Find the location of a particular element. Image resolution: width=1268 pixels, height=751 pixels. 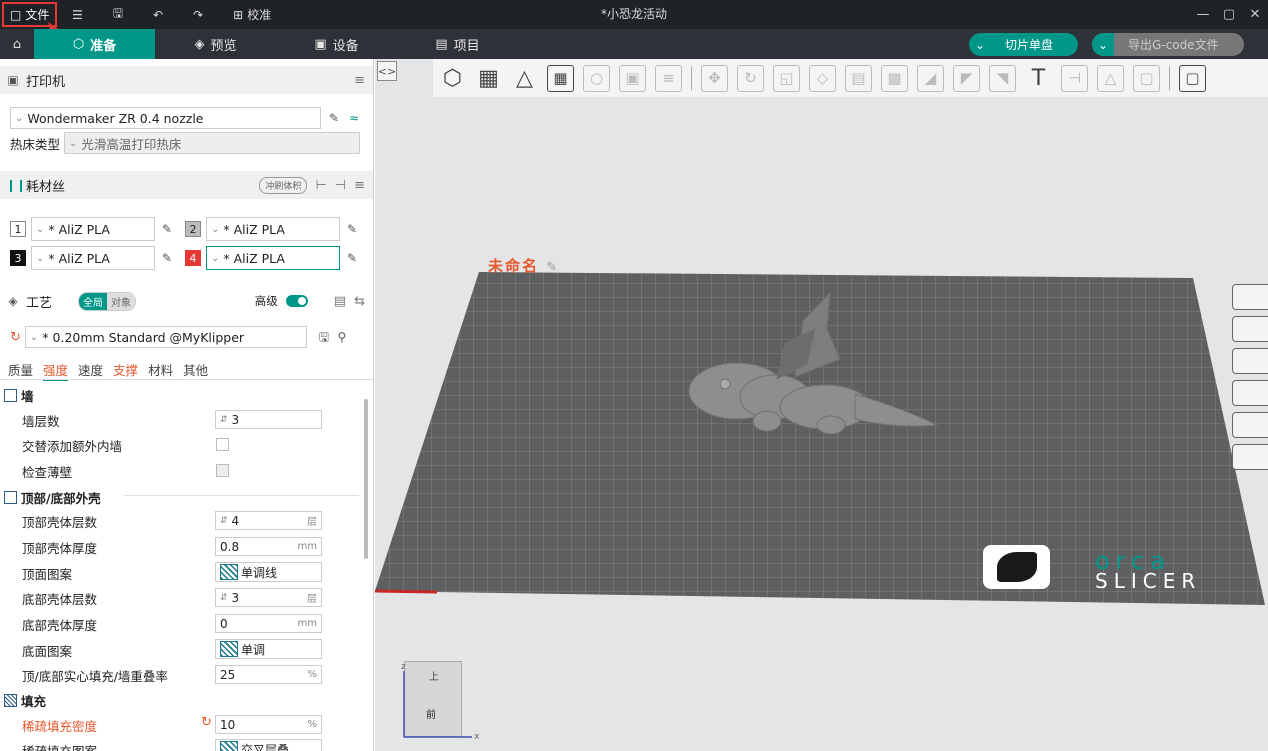

overlap-input: 25% is located at coordinates (268, 674).